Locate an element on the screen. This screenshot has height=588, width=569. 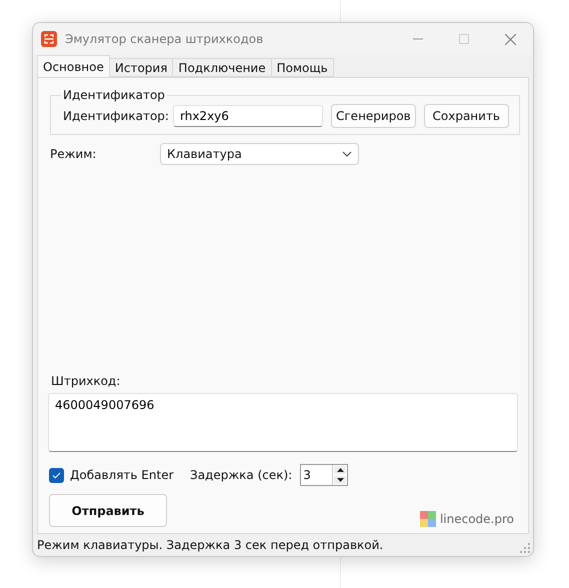
resize-grip-icon is located at coordinates (524, 547).